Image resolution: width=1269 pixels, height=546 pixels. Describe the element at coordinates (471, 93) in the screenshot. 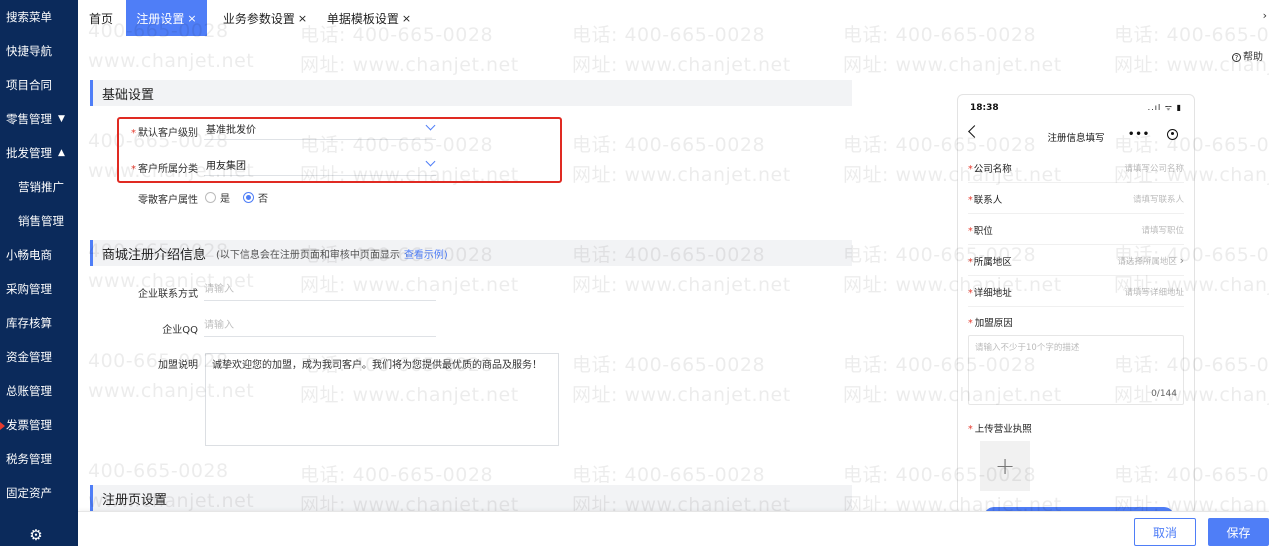

I see `section-basic-settings: 基础设置` at that location.